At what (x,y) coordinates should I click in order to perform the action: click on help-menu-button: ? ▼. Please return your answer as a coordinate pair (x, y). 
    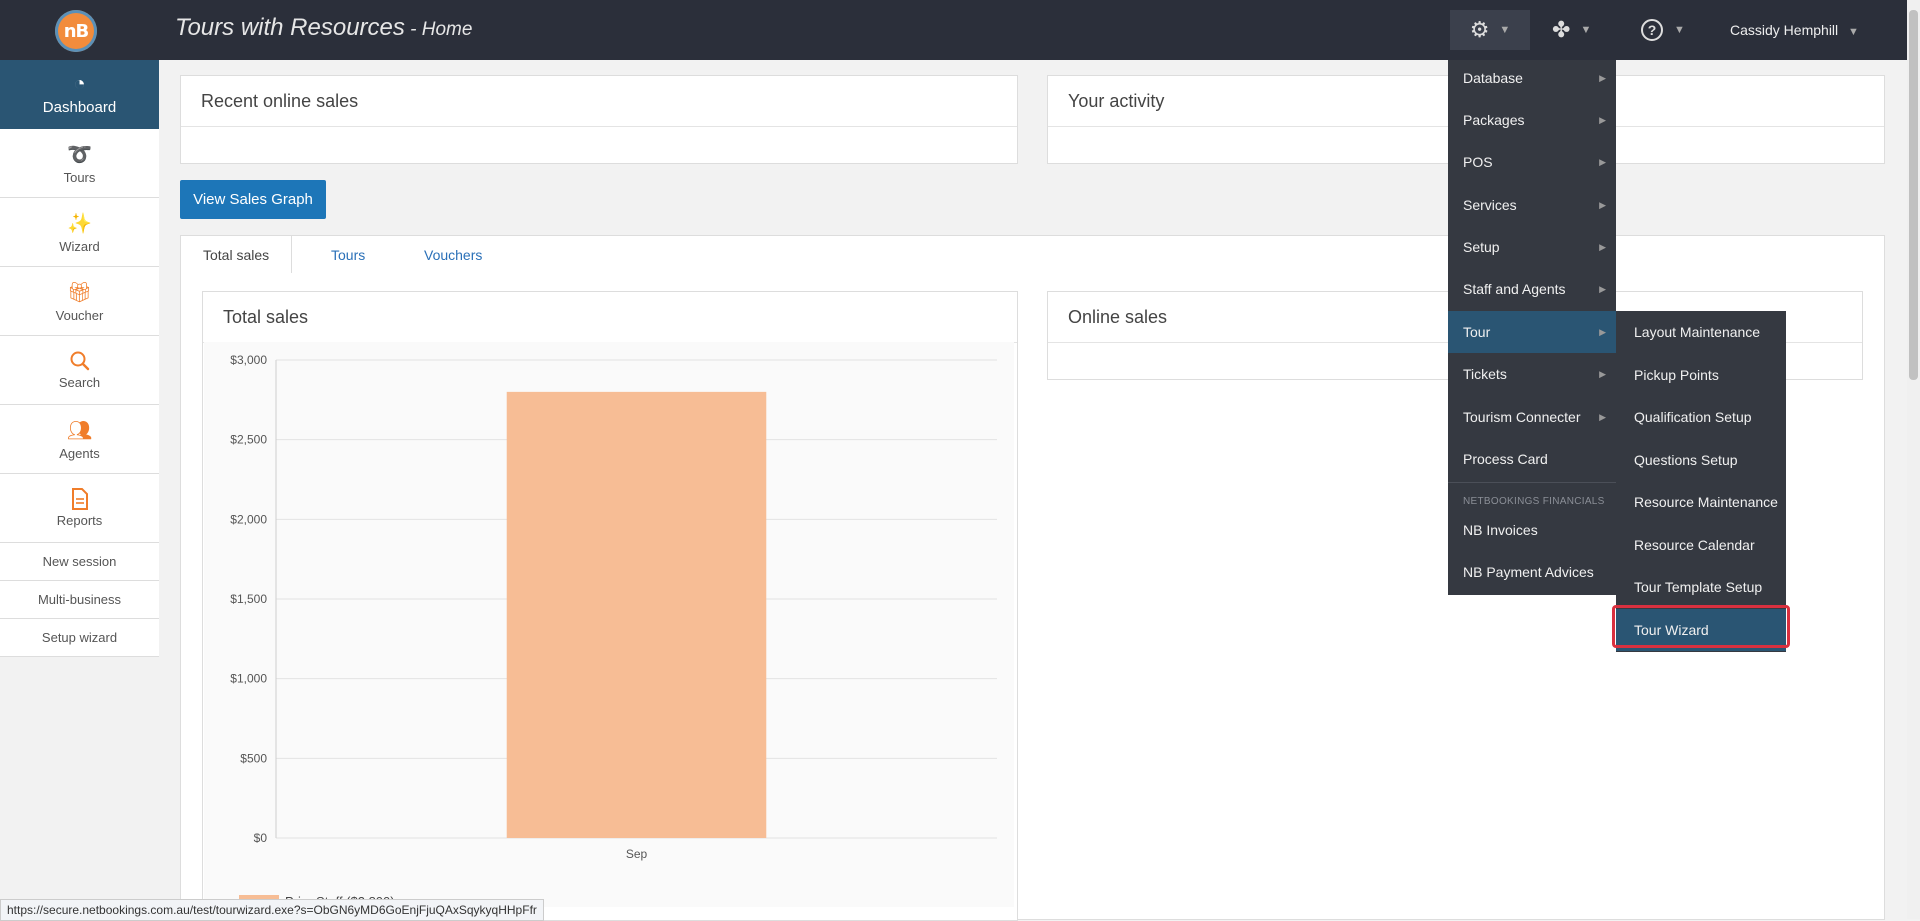
    Looking at the image, I should click on (1662, 30).